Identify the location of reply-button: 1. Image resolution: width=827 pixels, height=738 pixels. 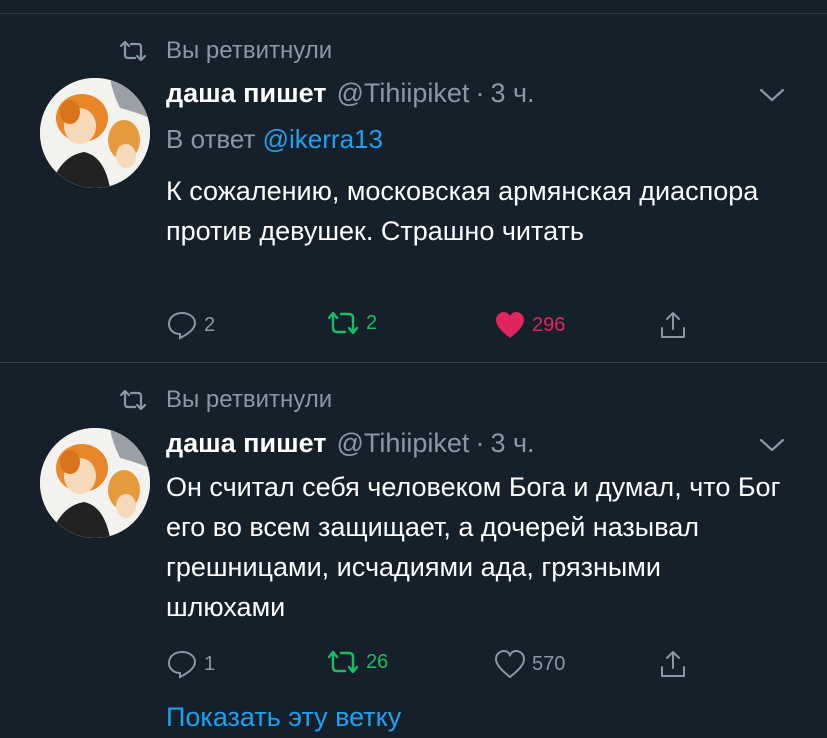
(190, 664).